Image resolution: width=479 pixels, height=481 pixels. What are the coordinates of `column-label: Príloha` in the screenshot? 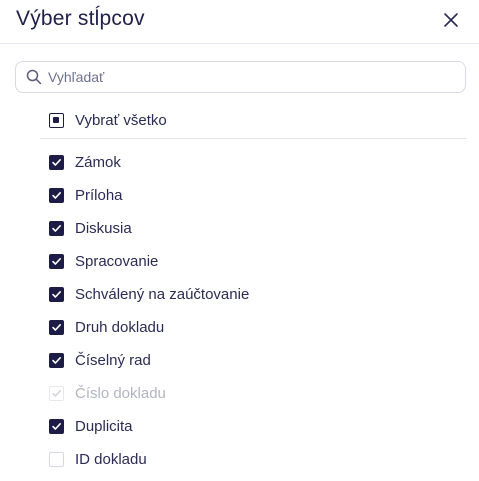 It's located at (99, 195).